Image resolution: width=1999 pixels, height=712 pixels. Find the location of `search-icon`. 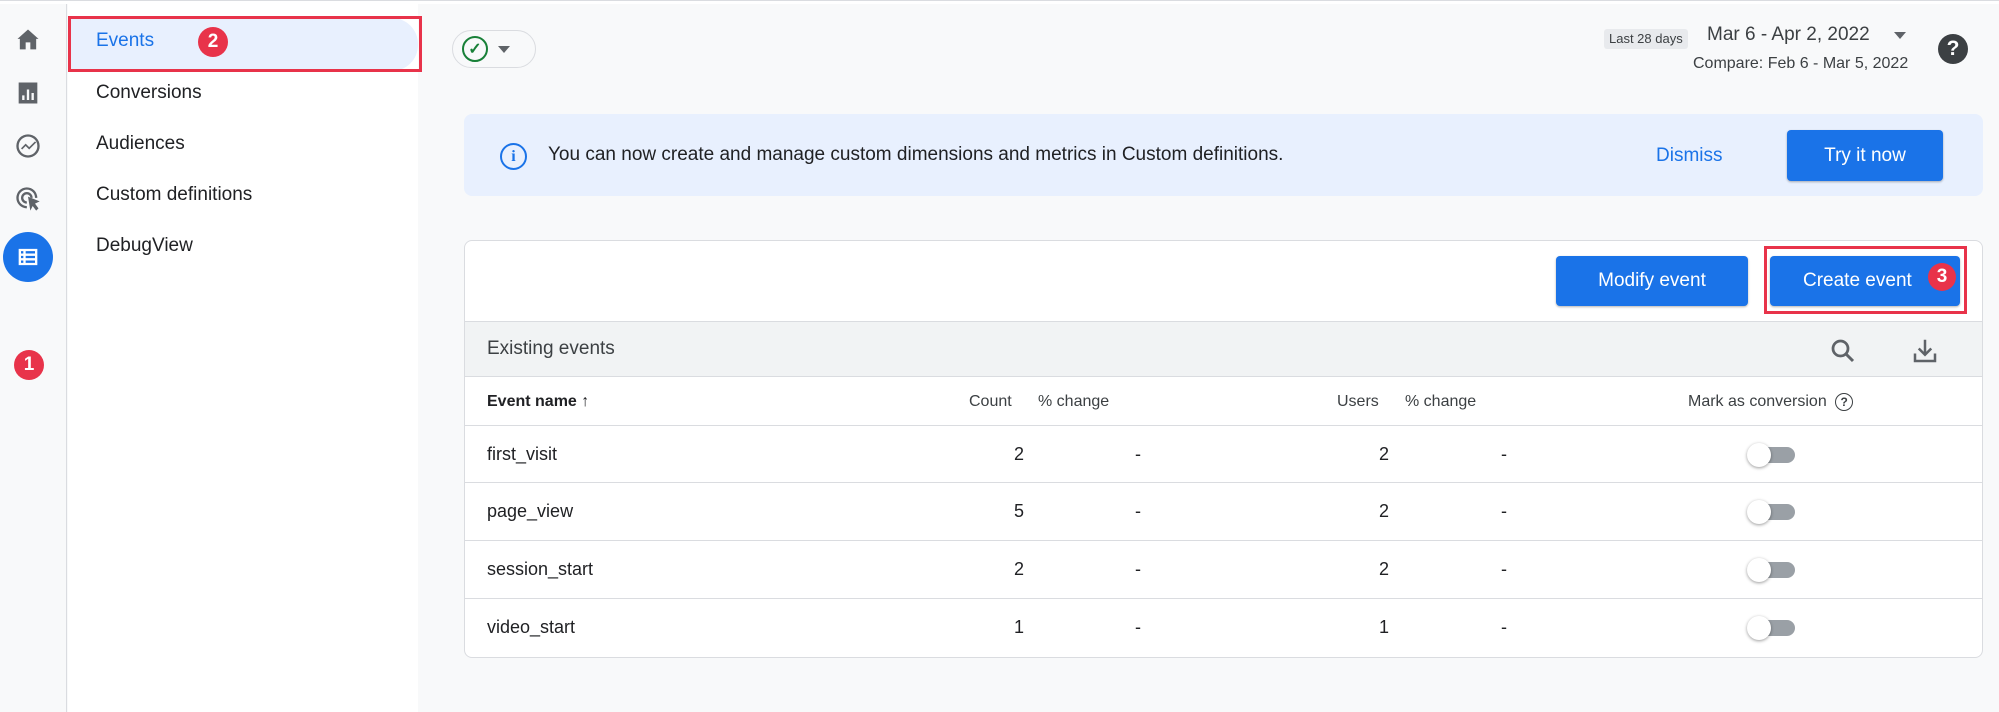

search-icon is located at coordinates (1843, 351).